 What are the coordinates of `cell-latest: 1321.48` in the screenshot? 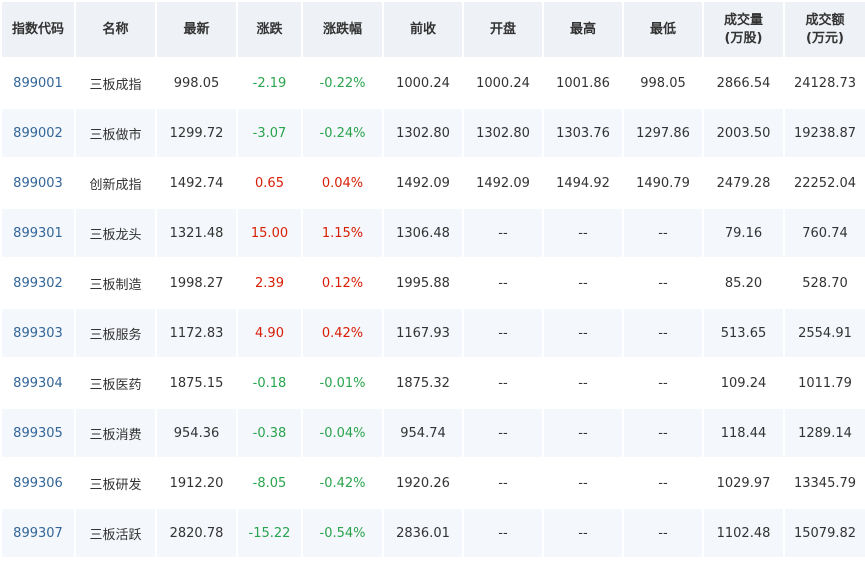 It's located at (196, 233).